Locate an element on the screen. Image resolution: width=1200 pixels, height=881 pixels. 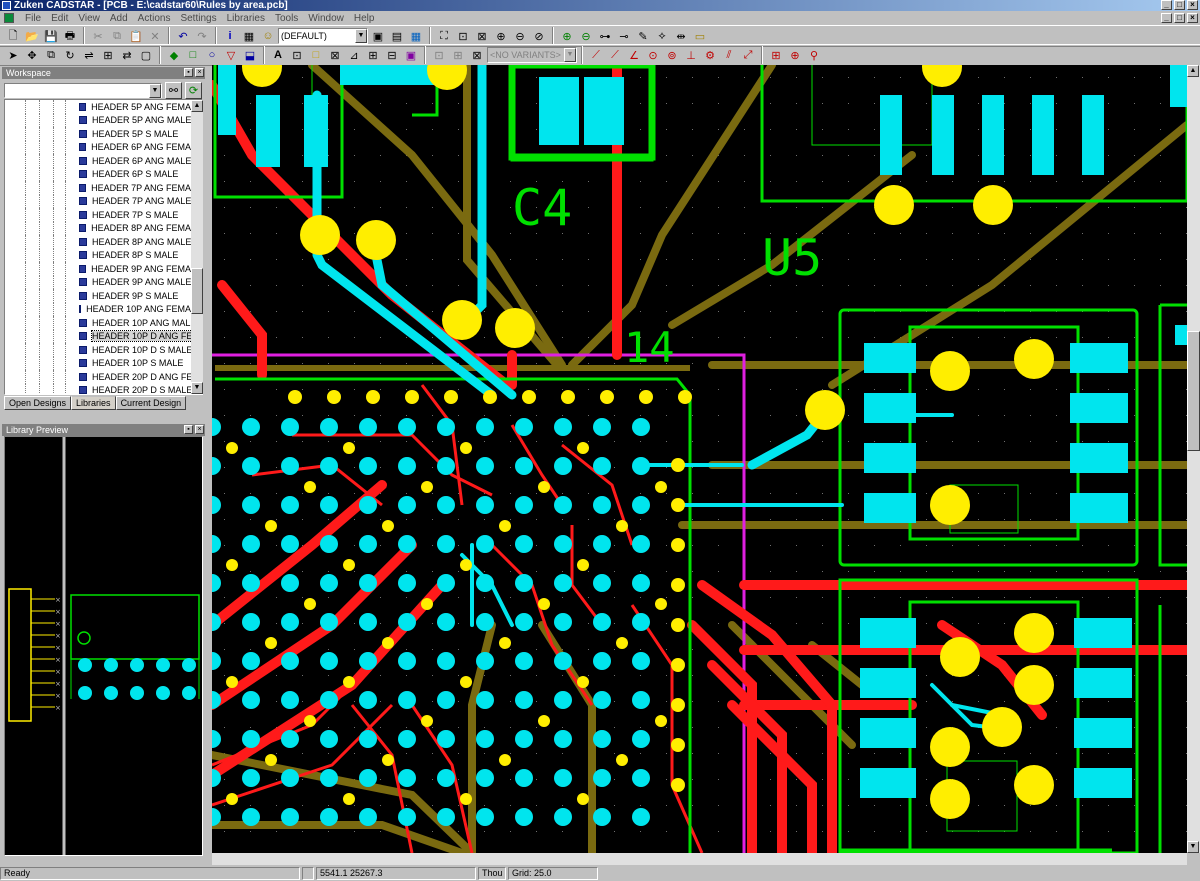
menu-window: Window is located at coordinates (326, 18).